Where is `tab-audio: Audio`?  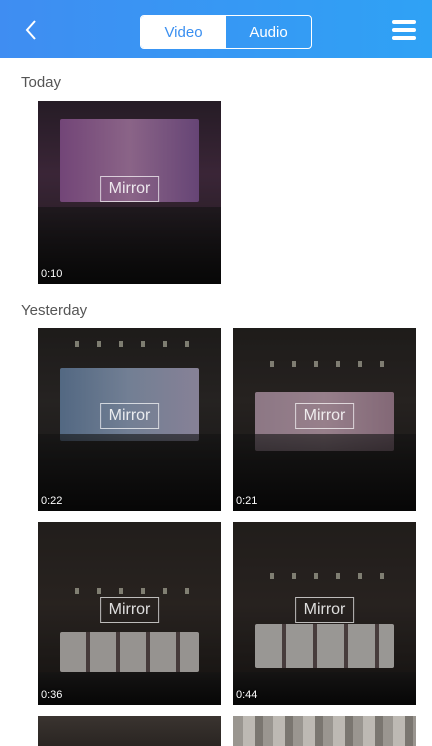
tab-audio: Audio is located at coordinates (268, 32).